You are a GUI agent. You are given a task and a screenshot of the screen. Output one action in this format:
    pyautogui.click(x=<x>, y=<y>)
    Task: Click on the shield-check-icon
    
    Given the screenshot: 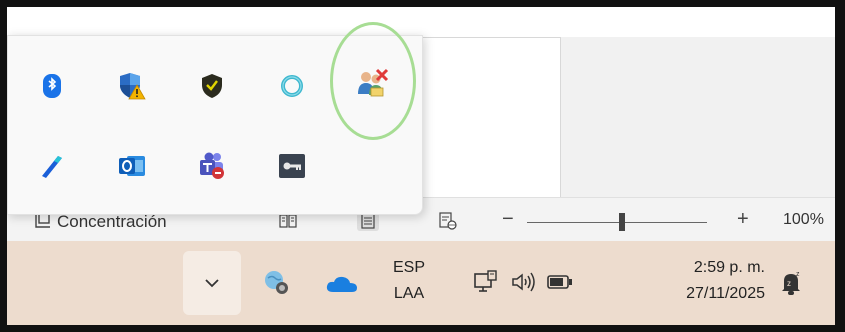 What is the action you would take?
    pyautogui.click(x=212, y=86)
    